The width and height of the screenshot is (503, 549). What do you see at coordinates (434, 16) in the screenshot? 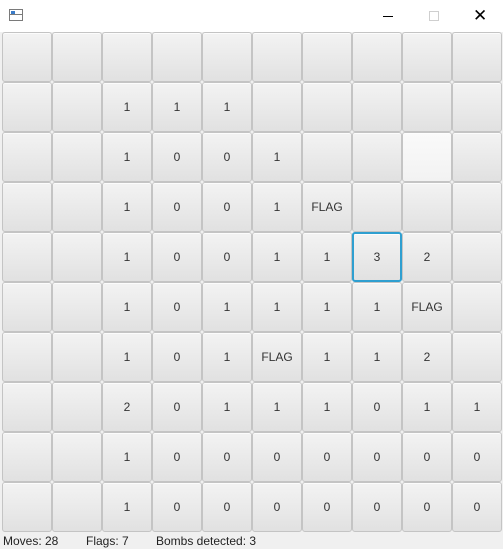
I see `maximize-button` at bounding box center [434, 16].